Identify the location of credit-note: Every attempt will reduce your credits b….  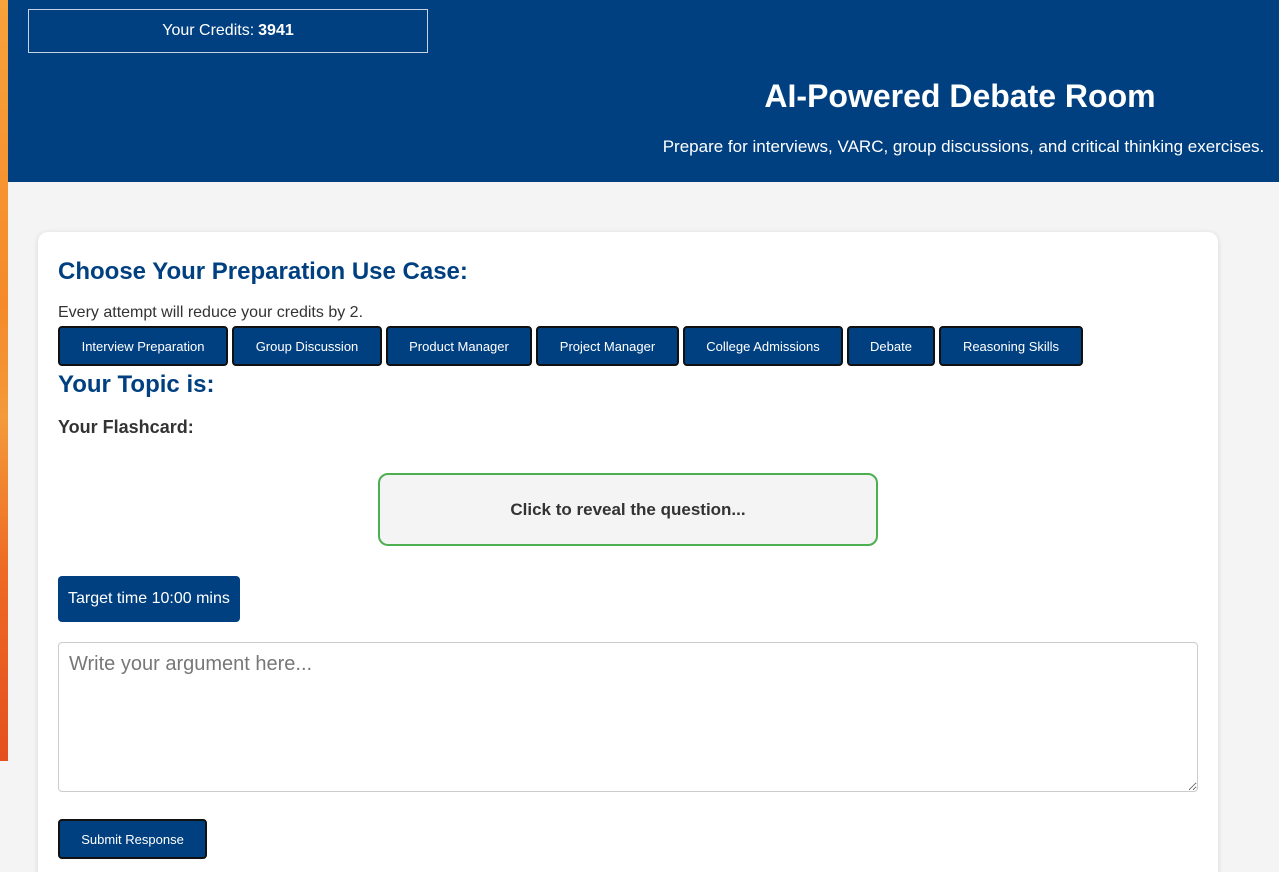
(211, 312).